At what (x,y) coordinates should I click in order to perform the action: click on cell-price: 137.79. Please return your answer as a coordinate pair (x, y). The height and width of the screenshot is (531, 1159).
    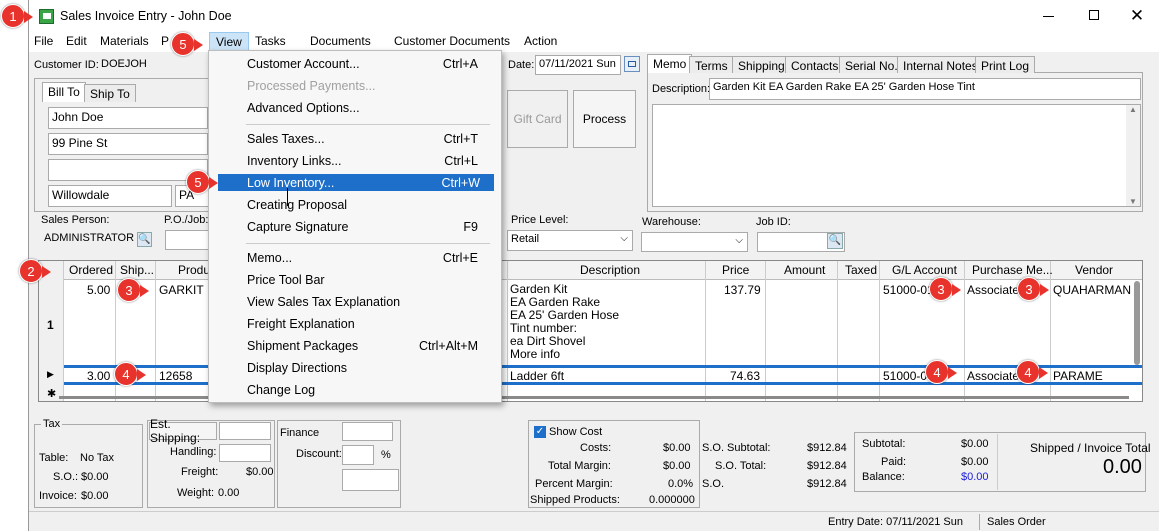
    Looking at the image, I should click on (742, 290).